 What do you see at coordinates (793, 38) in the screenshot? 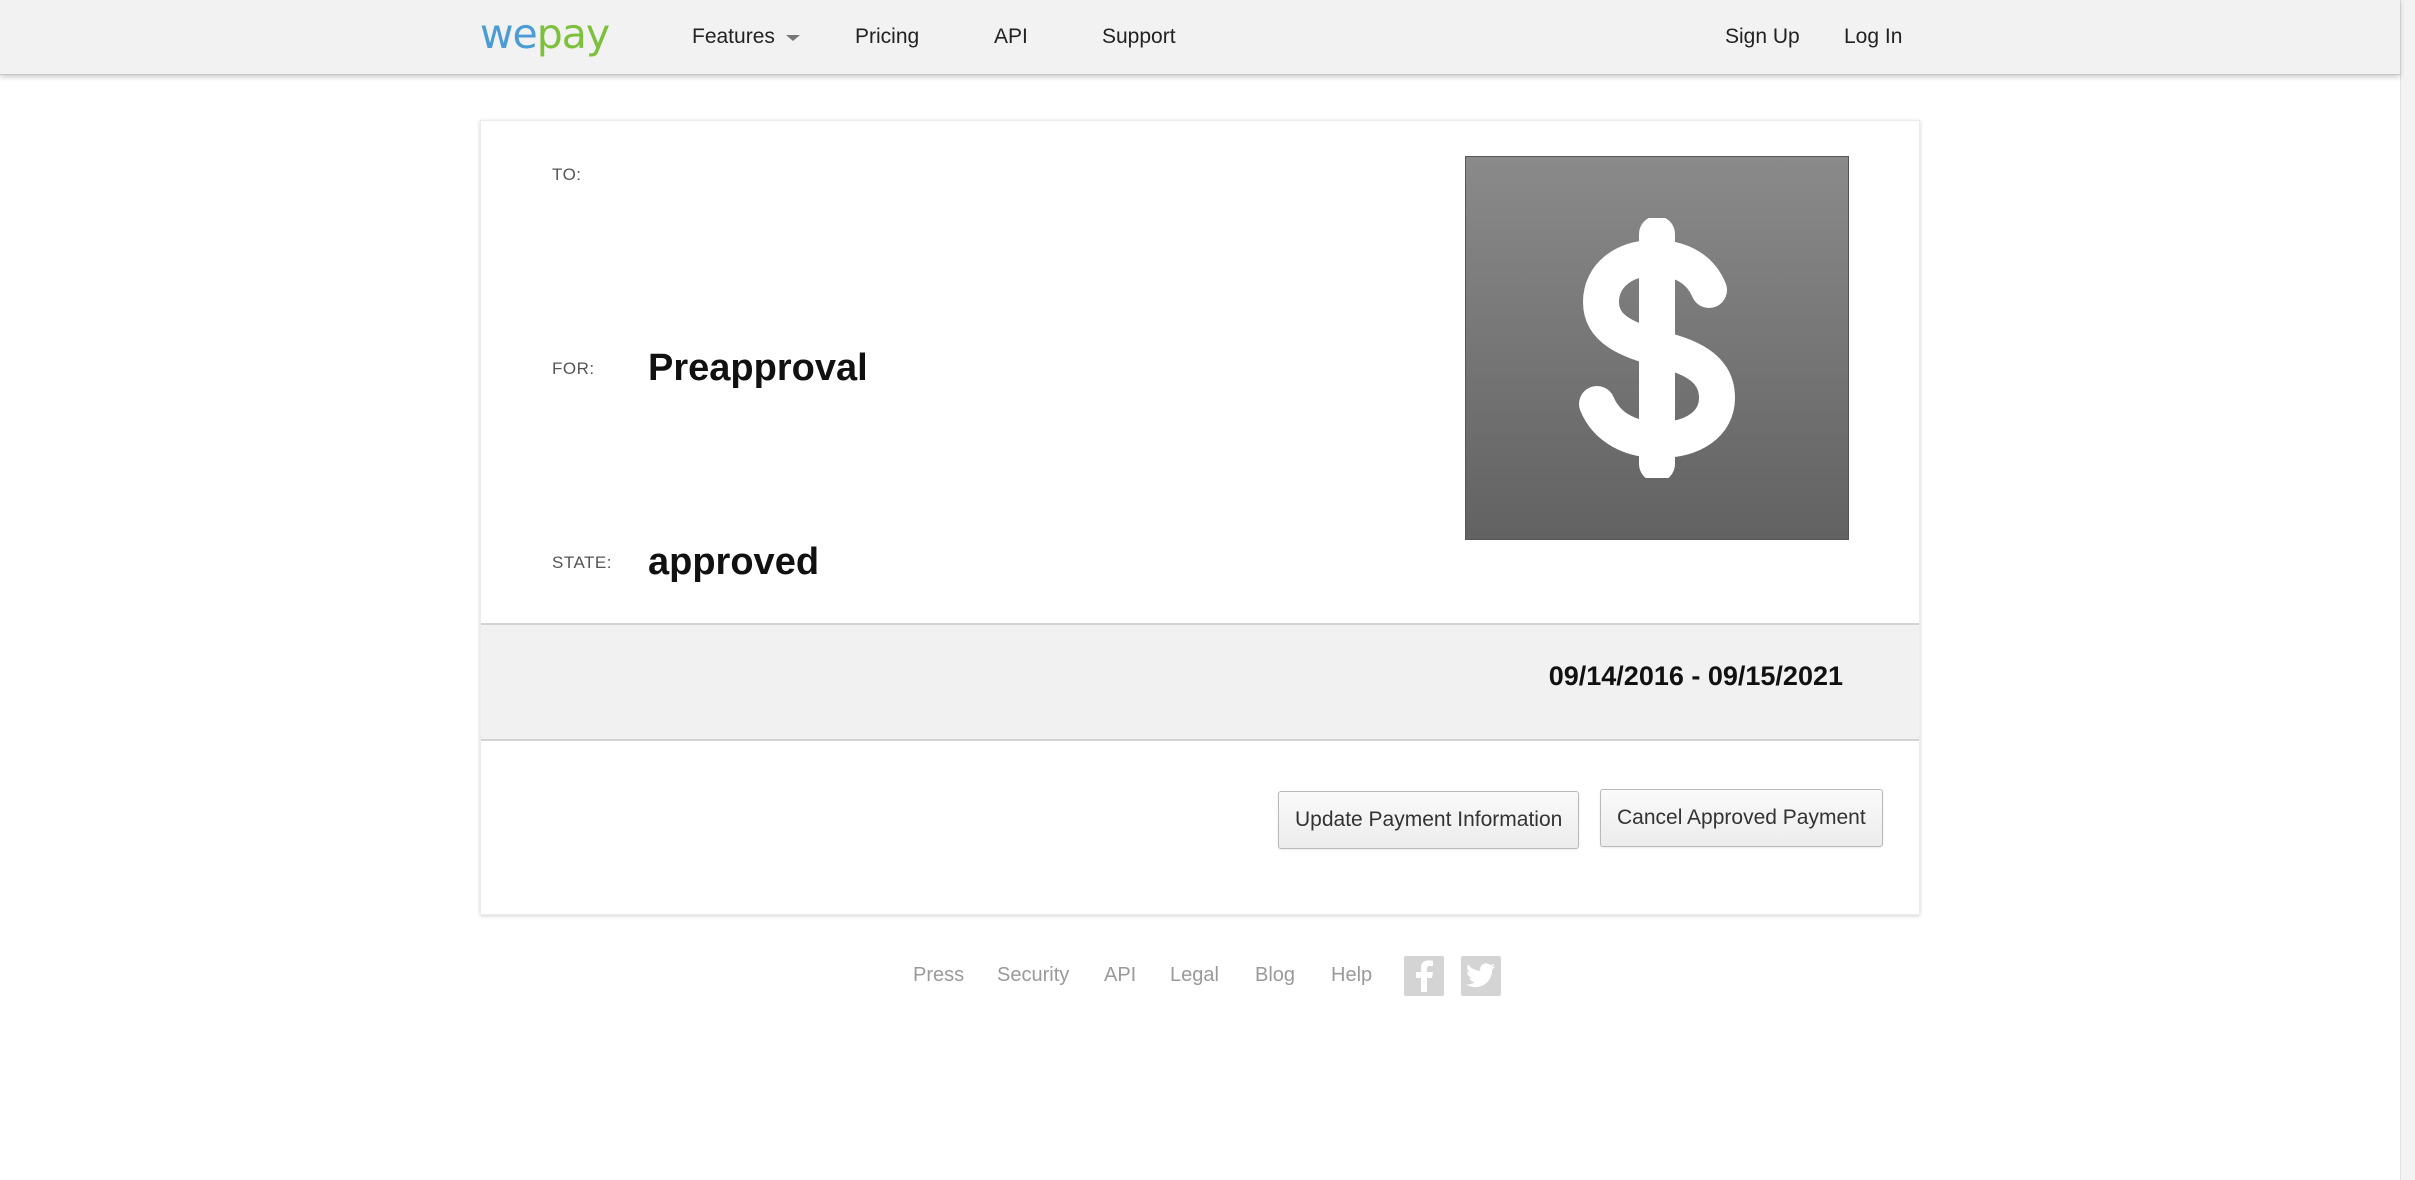
I see `chevron-down-icon` at bounding box center [793, 38].